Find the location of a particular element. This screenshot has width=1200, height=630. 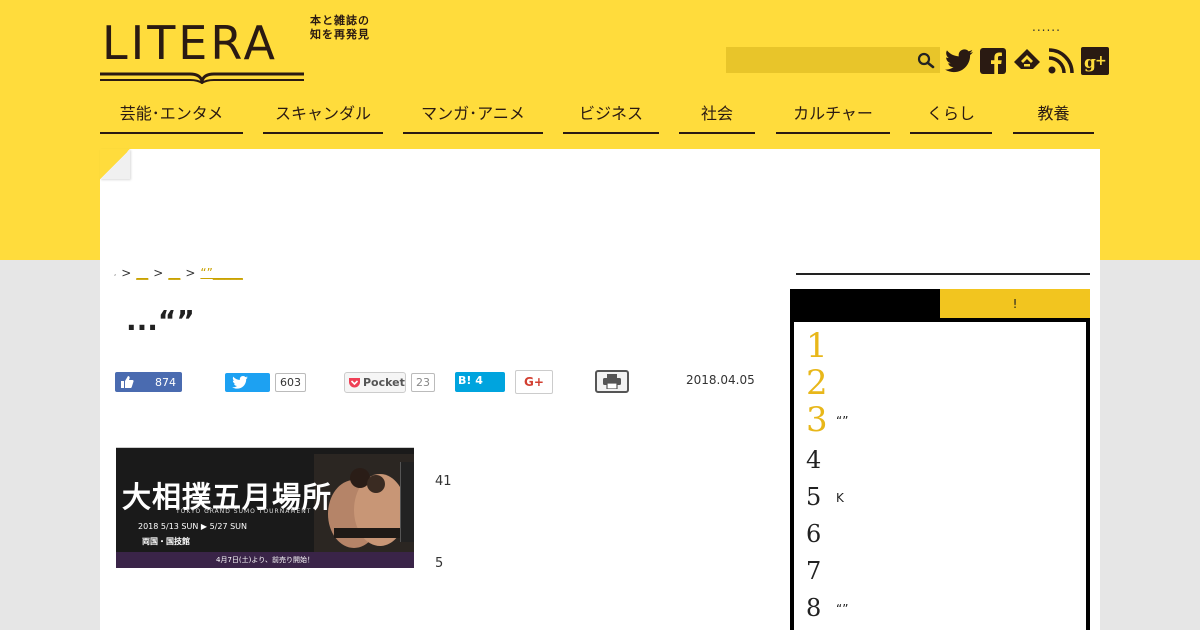

ranking-item-4: 4 is located at coordinates (941, 464).